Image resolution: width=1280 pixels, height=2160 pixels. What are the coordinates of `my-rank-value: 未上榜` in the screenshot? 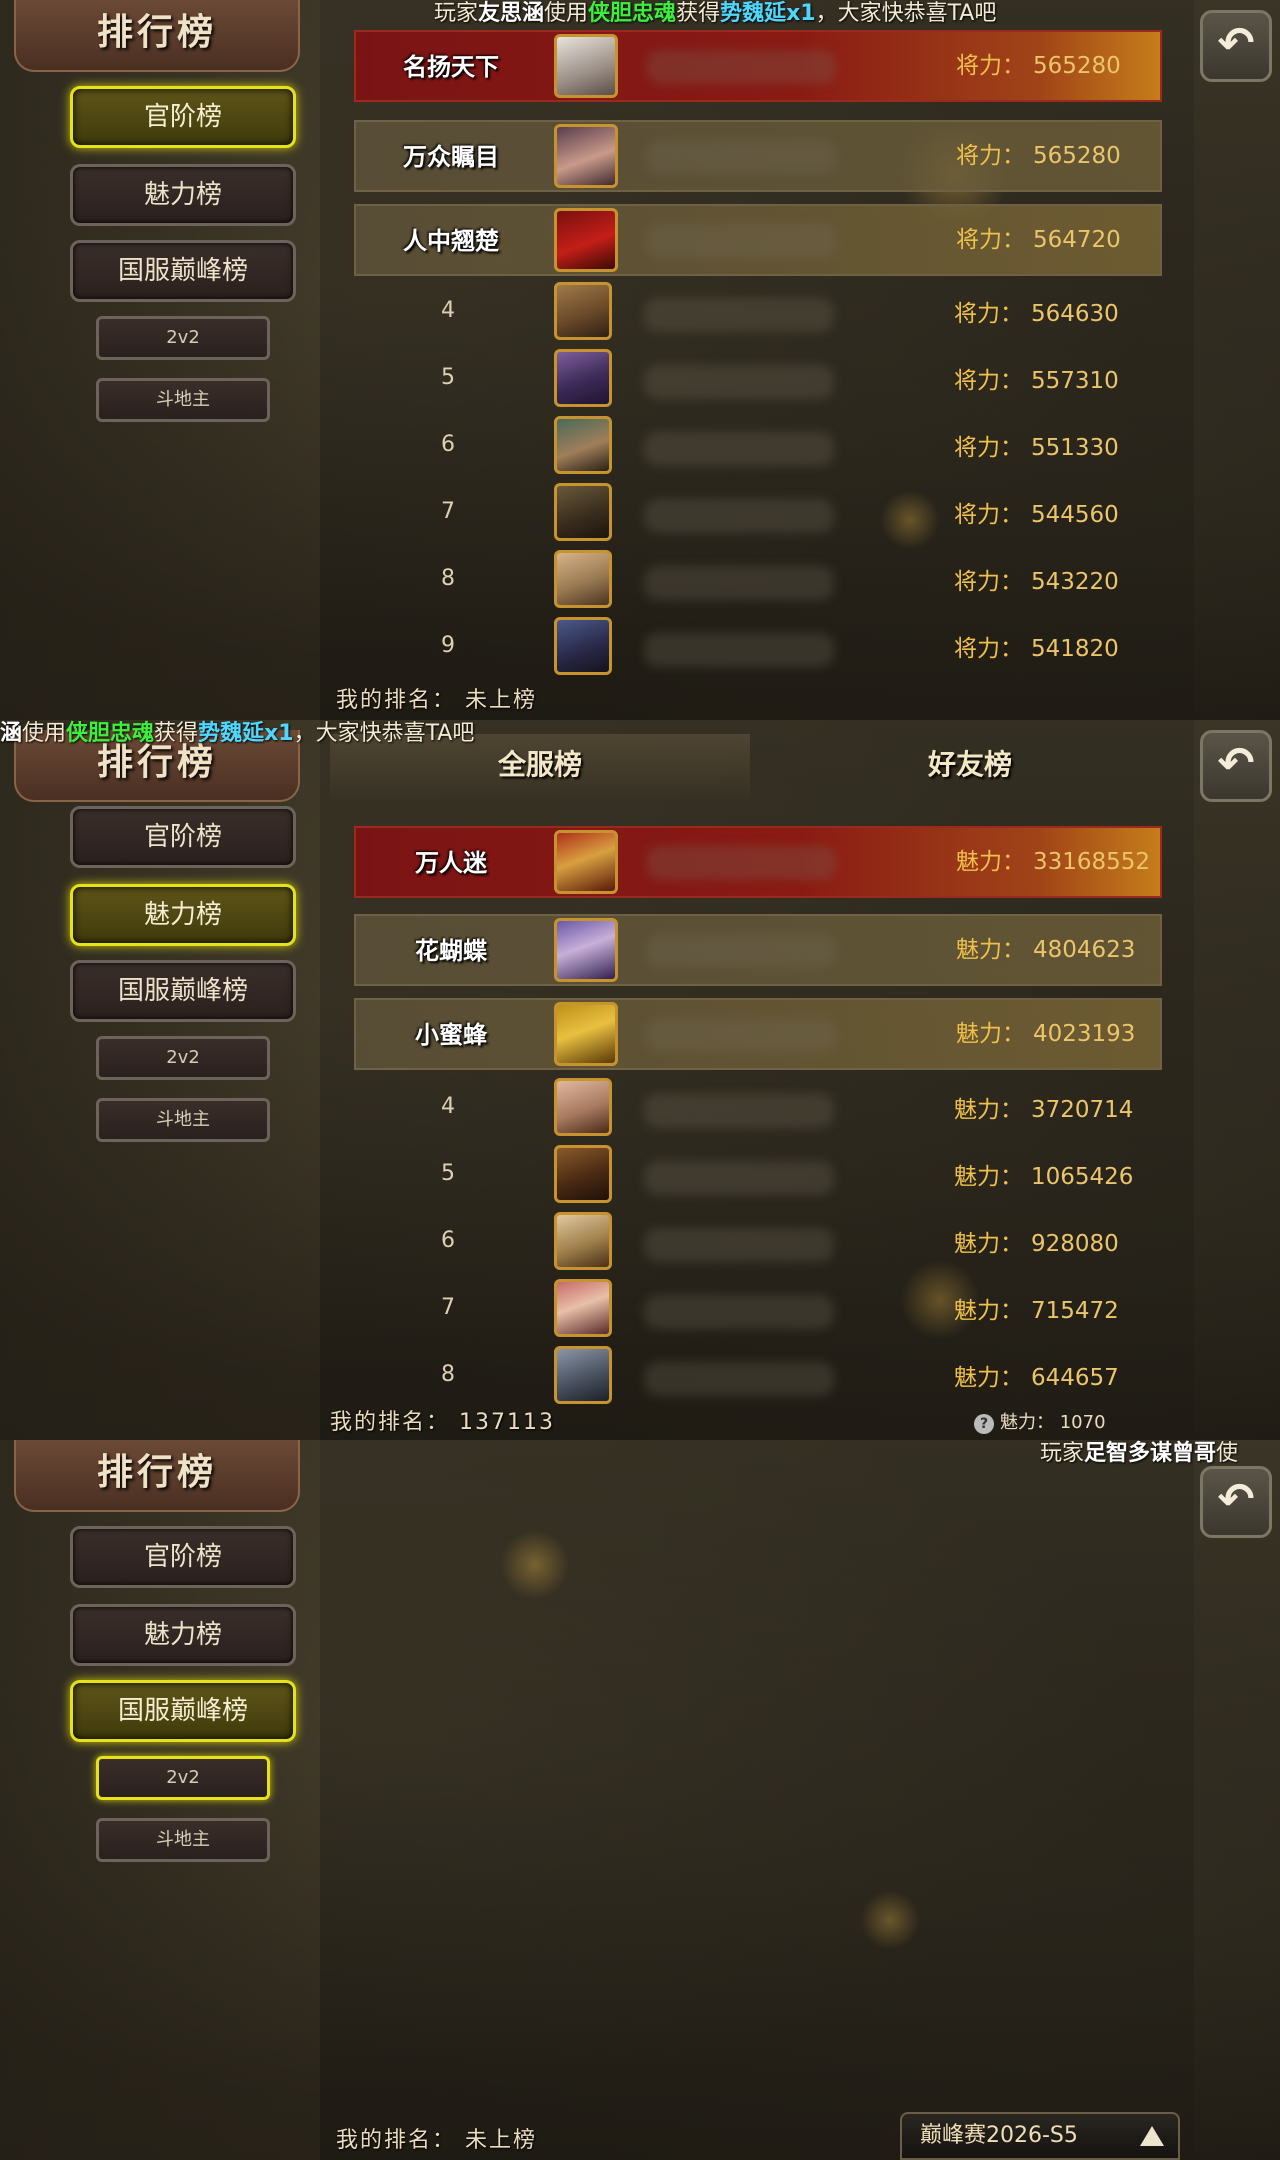 It's located at (501, 700).